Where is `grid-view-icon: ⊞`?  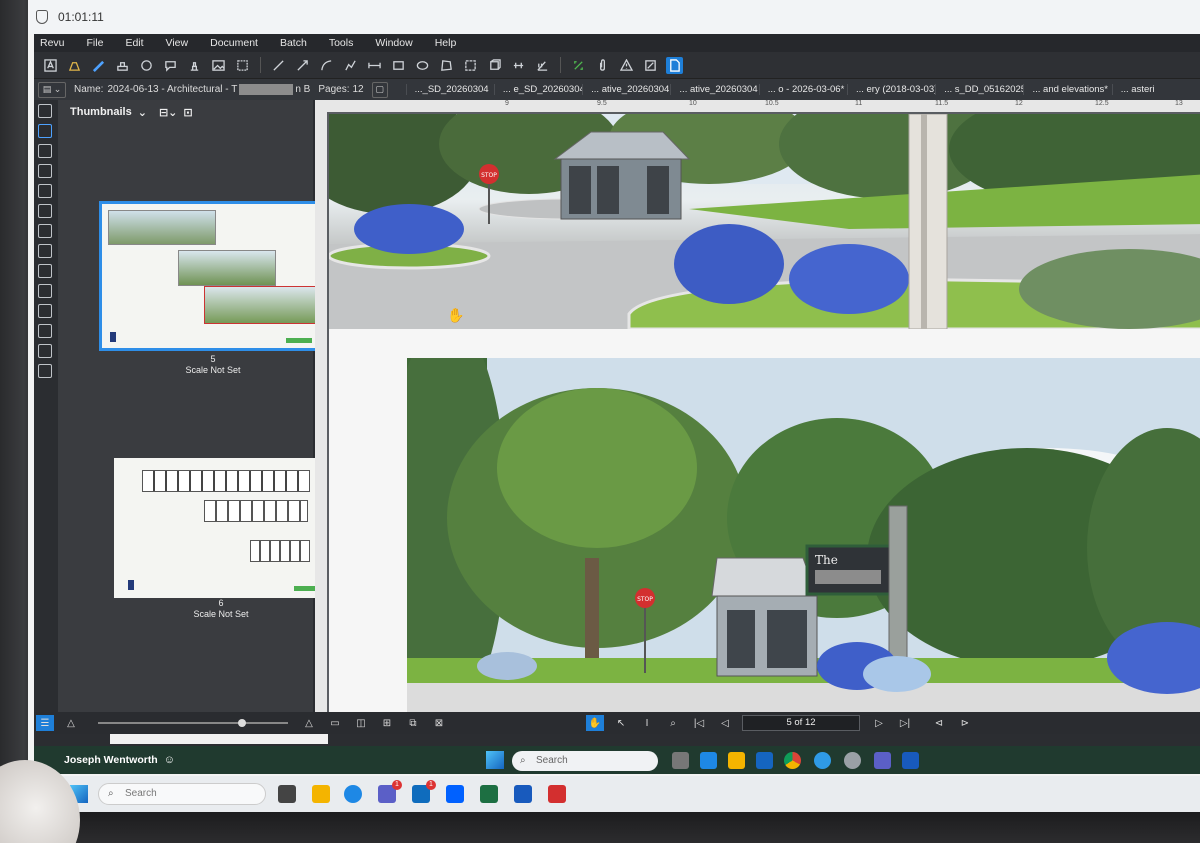 grid-view-icon: ⊞ is located at coordinates (387, 723).